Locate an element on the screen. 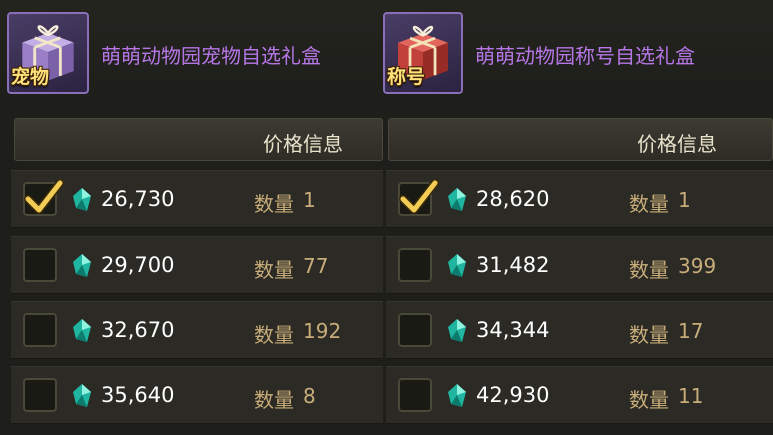 The image size is (773, 435). item-title: 萌萌动物园宠物自选礼盒 is located at coordinates (211, 56).